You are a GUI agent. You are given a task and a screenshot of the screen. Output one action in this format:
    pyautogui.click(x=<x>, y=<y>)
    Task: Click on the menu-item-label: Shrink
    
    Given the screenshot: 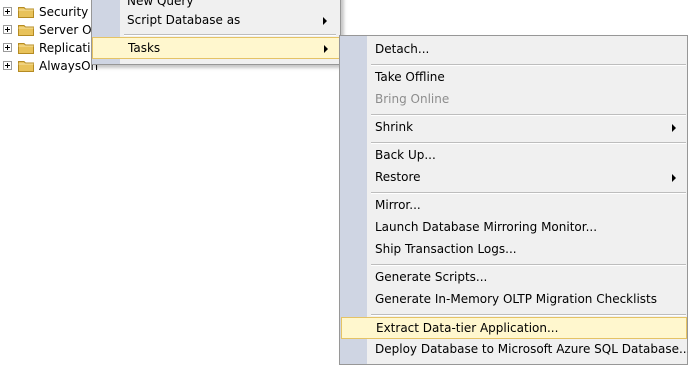 What is the action you would take?
    pyautogui.click(x=394, y=127)
    